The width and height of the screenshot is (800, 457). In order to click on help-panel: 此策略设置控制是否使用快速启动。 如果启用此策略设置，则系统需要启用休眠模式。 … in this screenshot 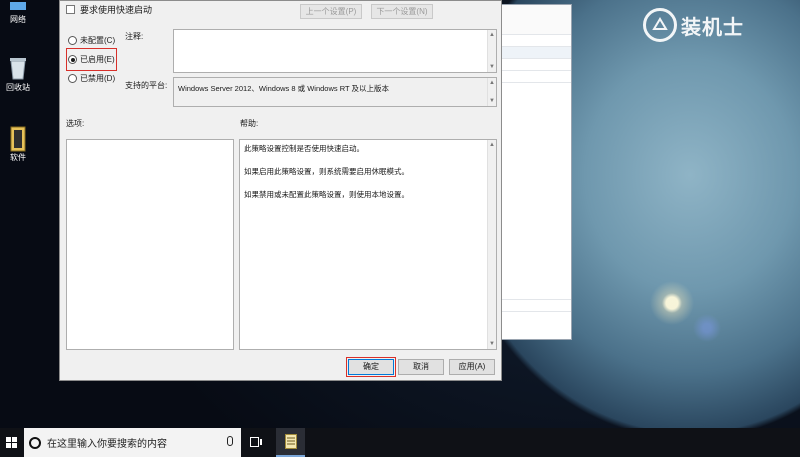, I will do `click(368, 244)`.